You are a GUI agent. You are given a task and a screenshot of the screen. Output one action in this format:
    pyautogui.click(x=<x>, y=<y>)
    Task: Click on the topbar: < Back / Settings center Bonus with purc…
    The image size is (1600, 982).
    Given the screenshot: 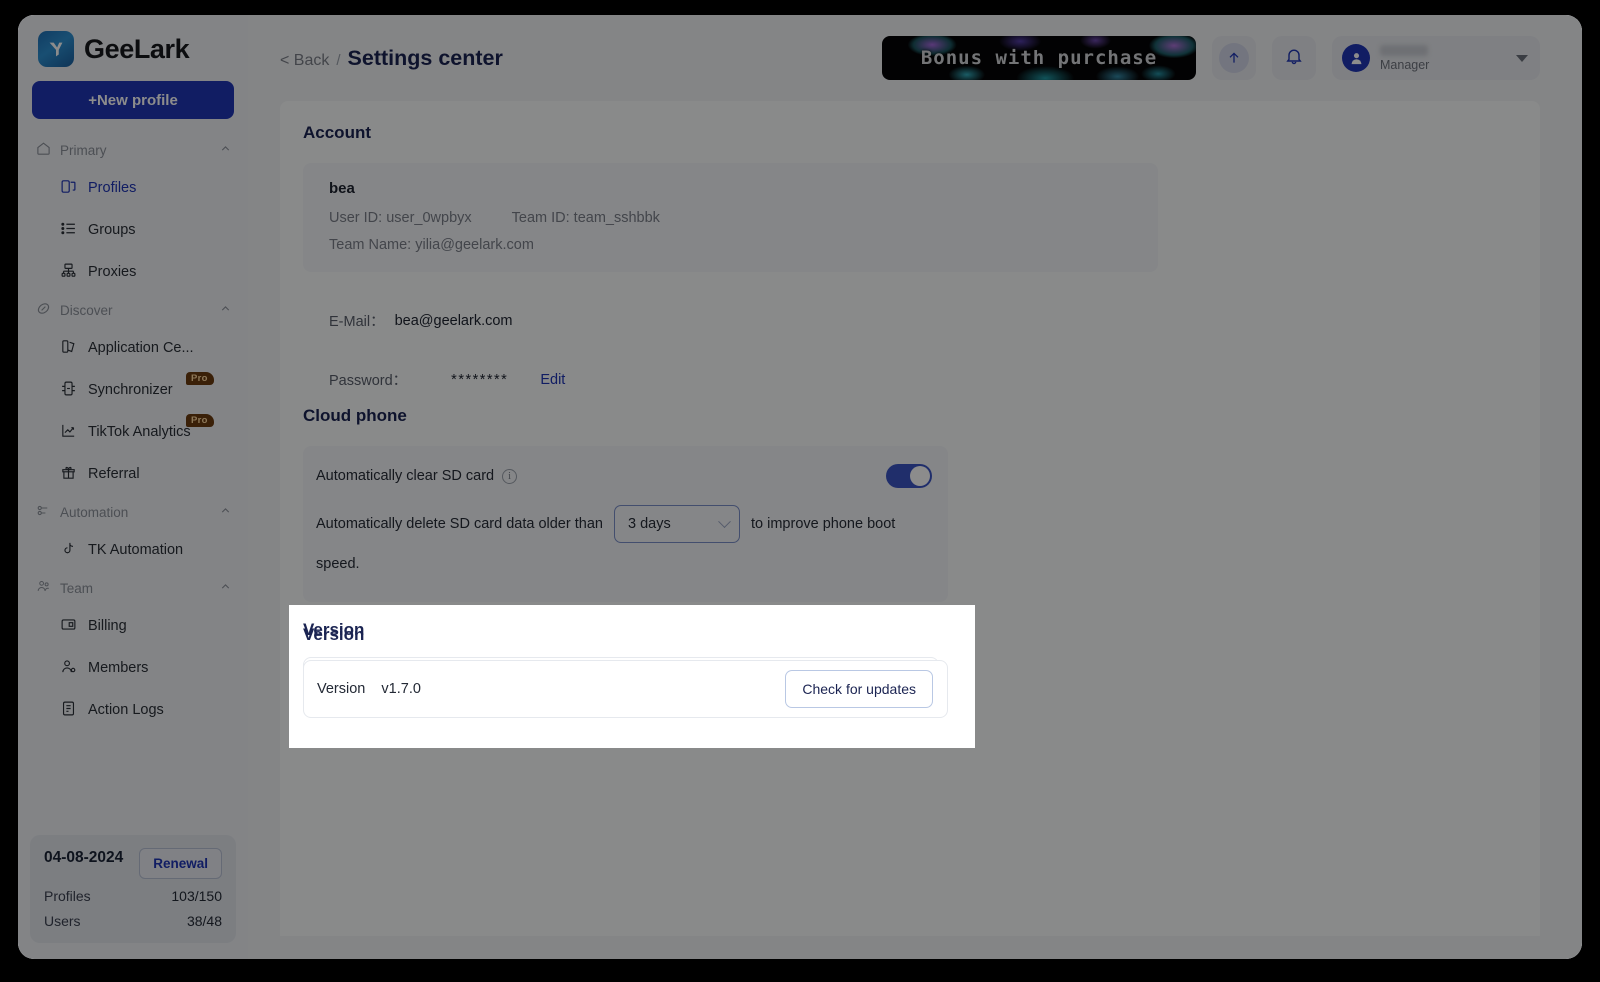 What is the action you would take?
    pyautogui.click(x=915, y=58)
    